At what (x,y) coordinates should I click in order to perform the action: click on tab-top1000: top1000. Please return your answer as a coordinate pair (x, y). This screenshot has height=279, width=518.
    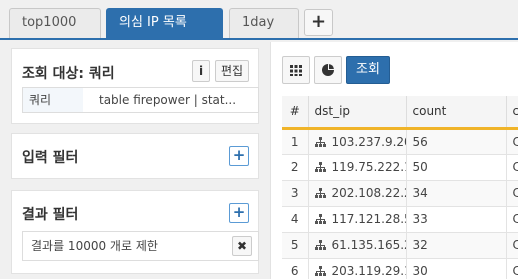
    Looking at the image, I should click on (55, 23).